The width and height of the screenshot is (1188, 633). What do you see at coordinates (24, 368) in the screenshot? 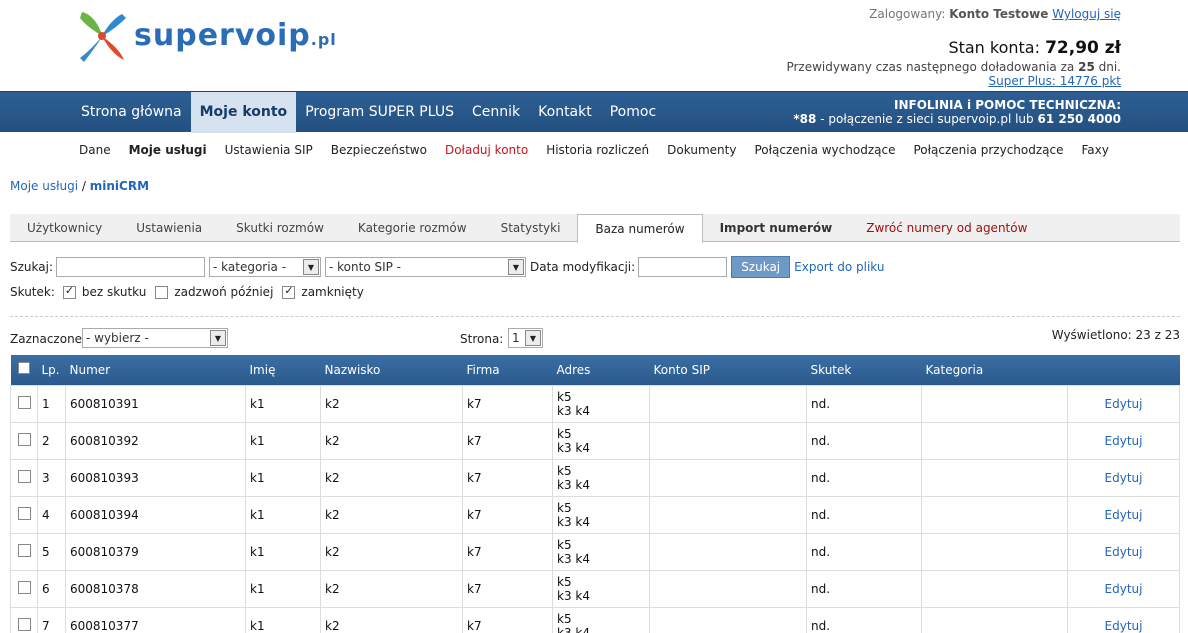
I see `select-all-checkbox` at bounding box center [24, 368].